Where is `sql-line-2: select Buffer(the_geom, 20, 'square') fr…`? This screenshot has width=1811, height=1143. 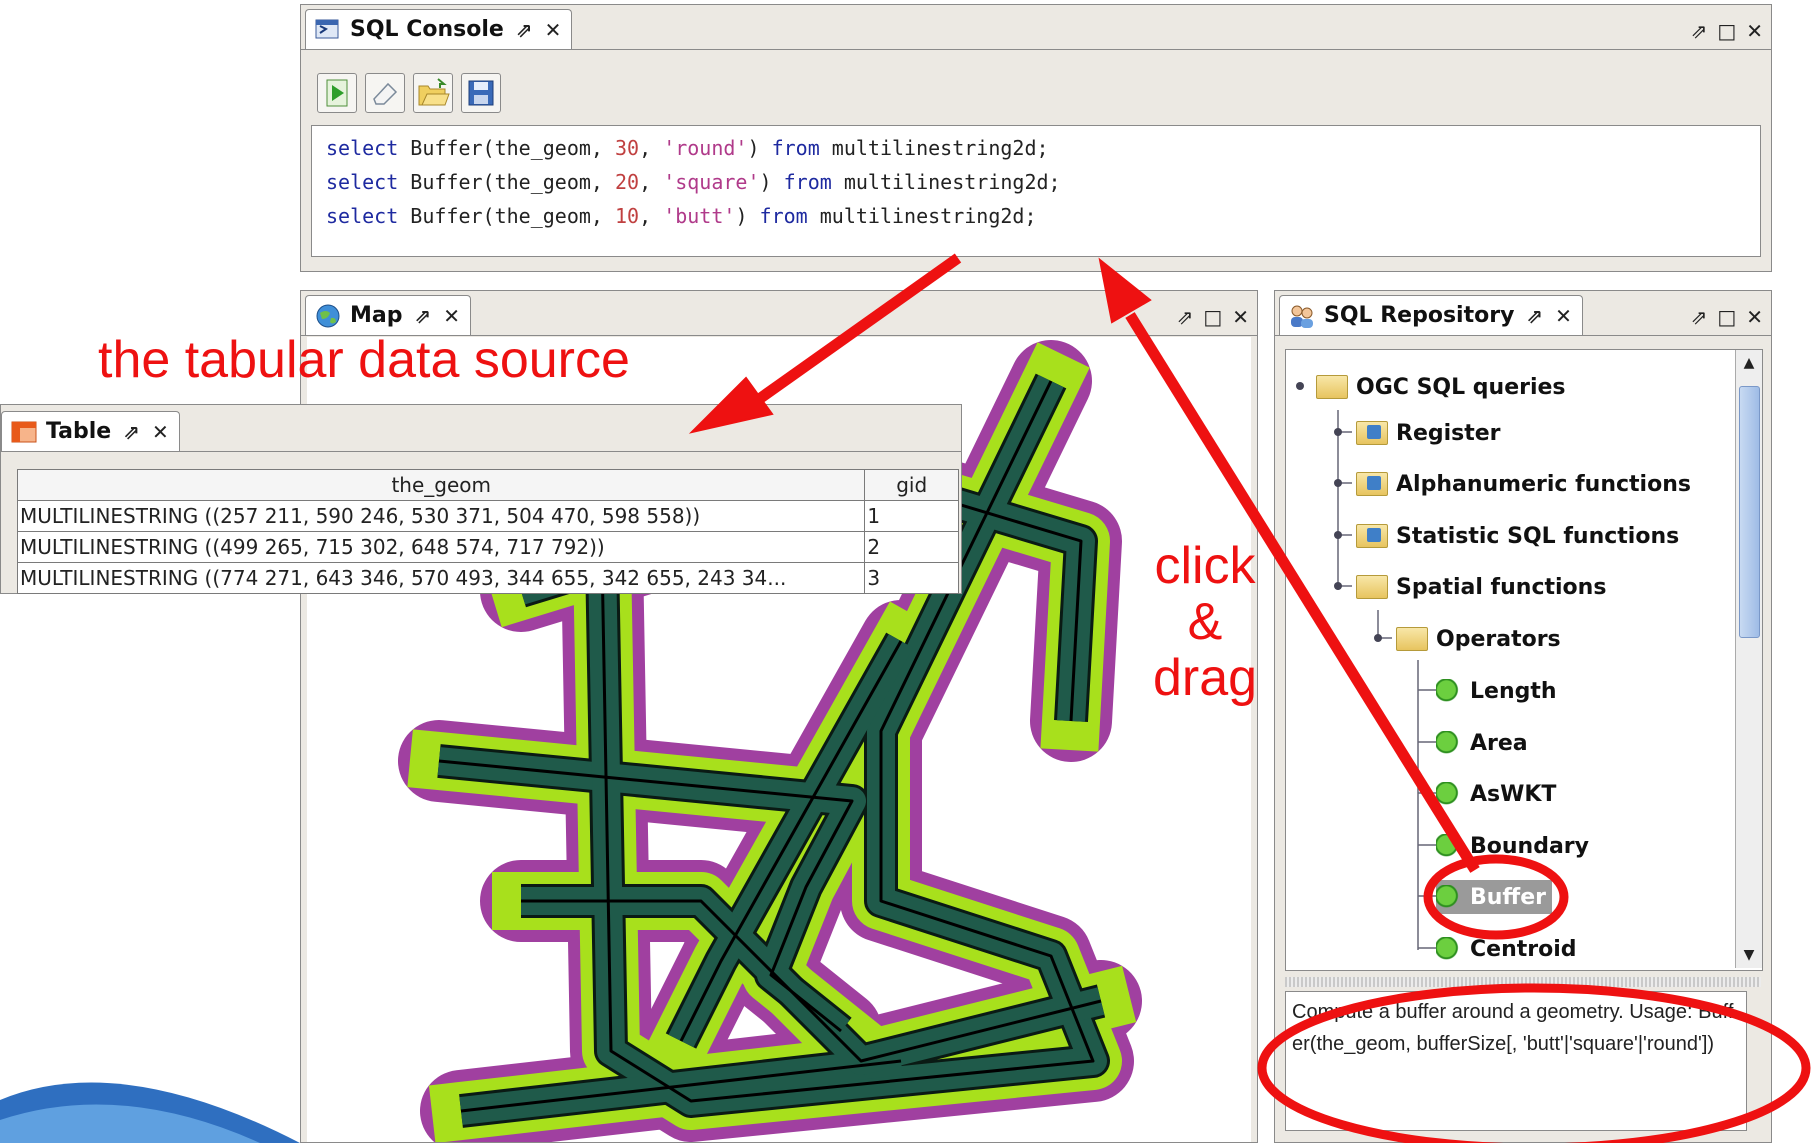 sql-line-2: select Buffer(the_geom, 20, 'square') fr… is located at coordinates (693, 182).